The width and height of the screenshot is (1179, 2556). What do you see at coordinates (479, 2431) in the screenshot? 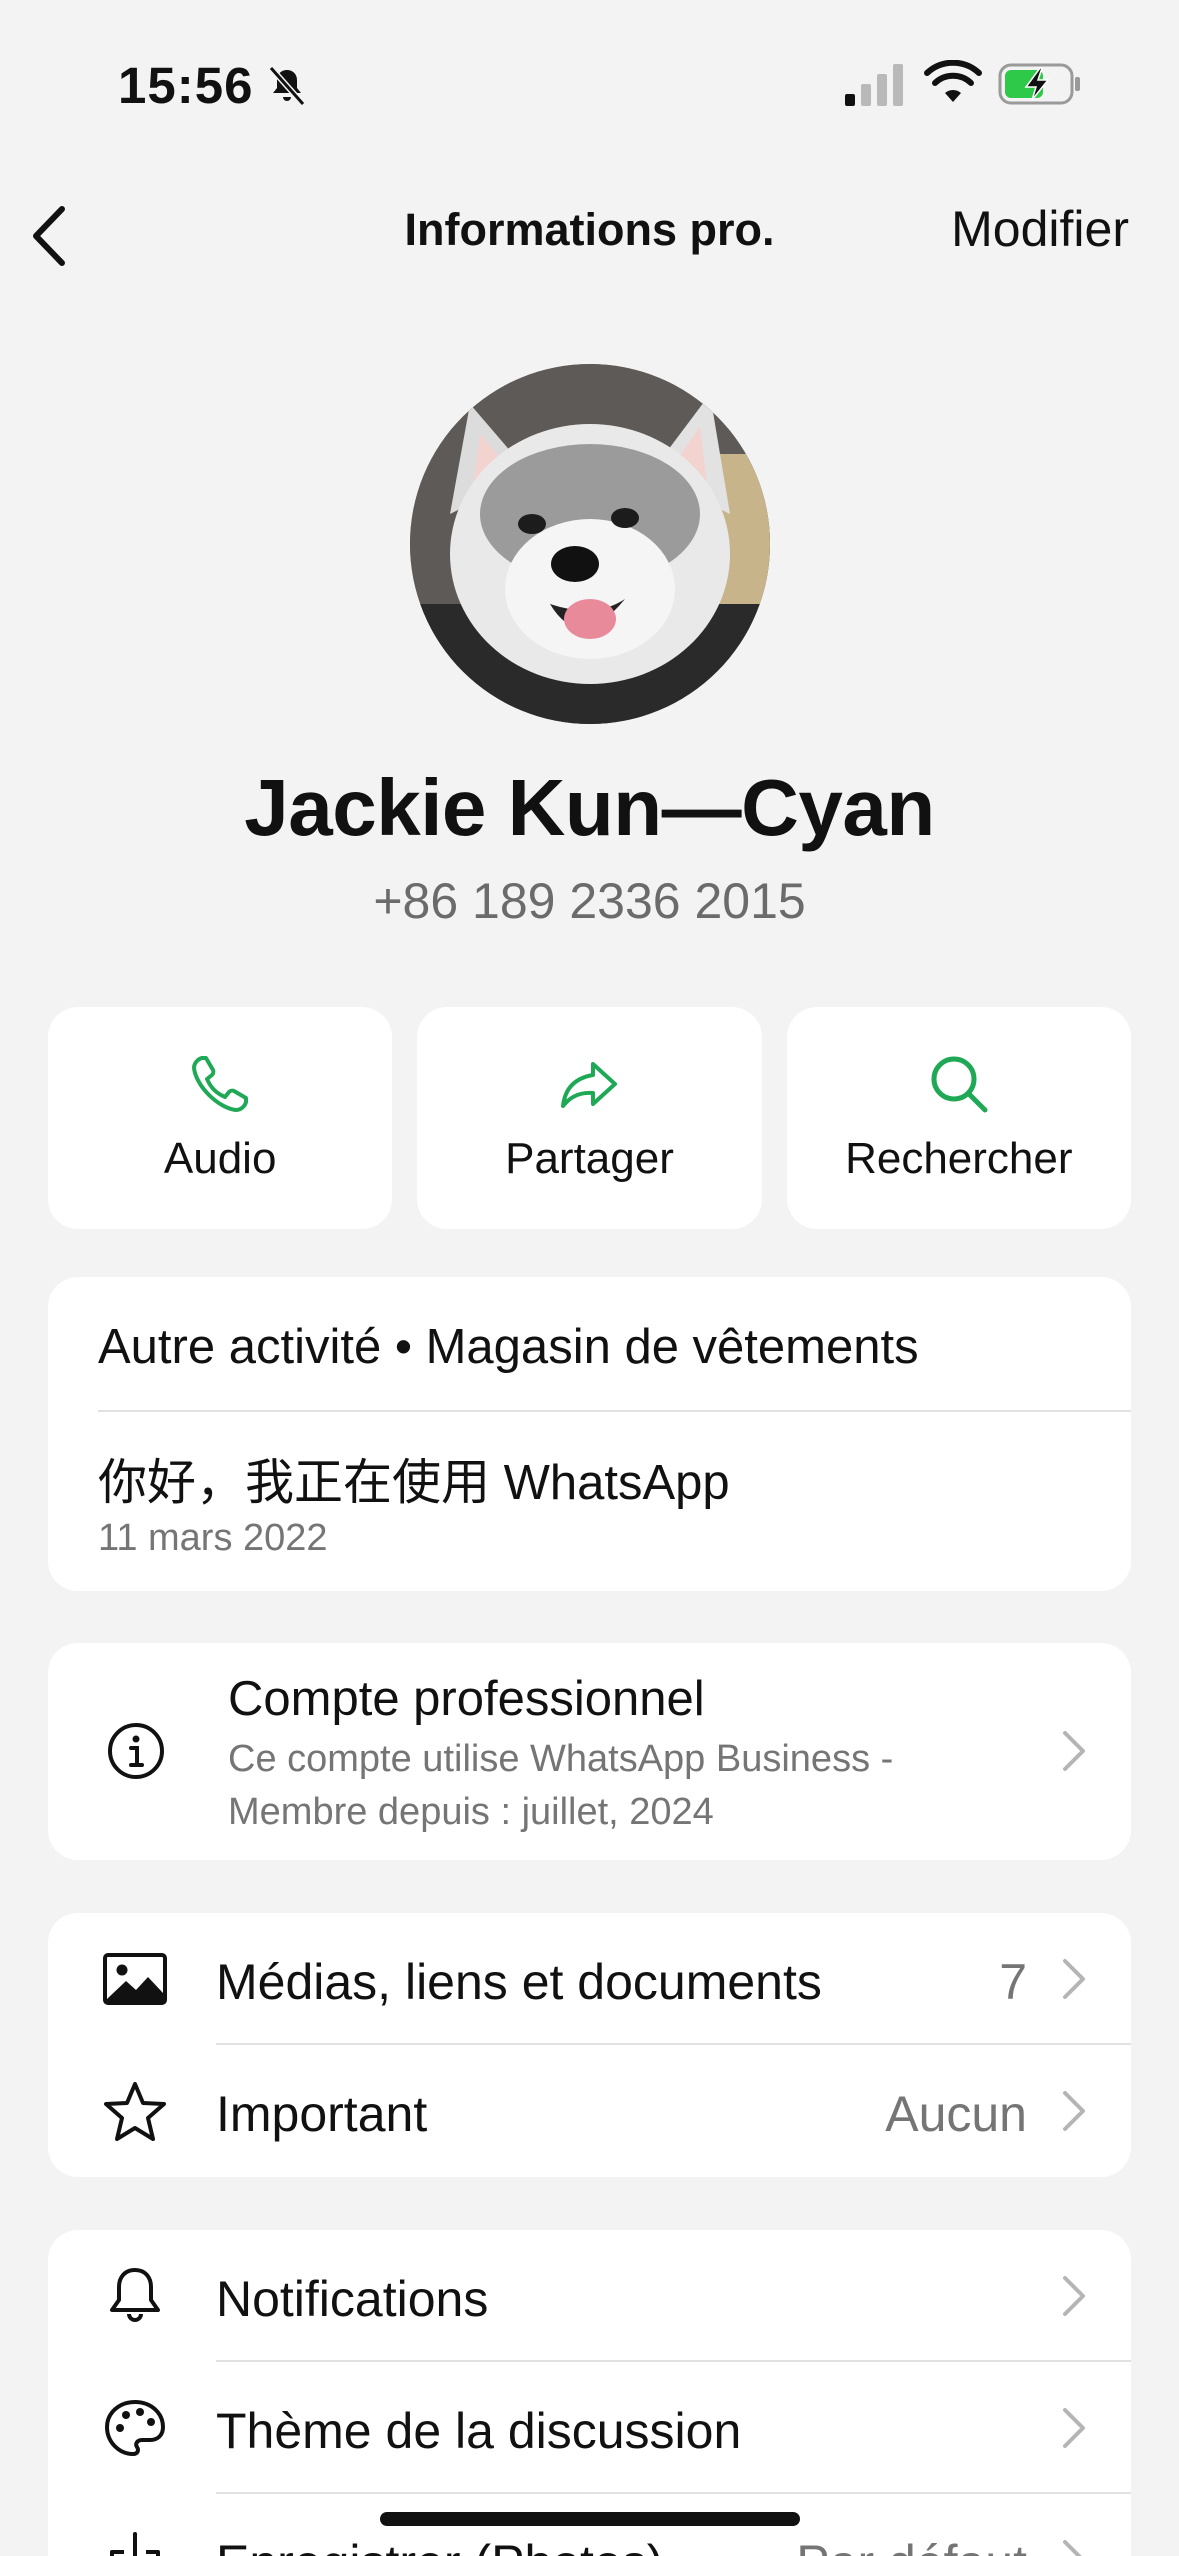
I see `chat-theme-label: Thème de la discussion` at bounding box center [479, 2431].